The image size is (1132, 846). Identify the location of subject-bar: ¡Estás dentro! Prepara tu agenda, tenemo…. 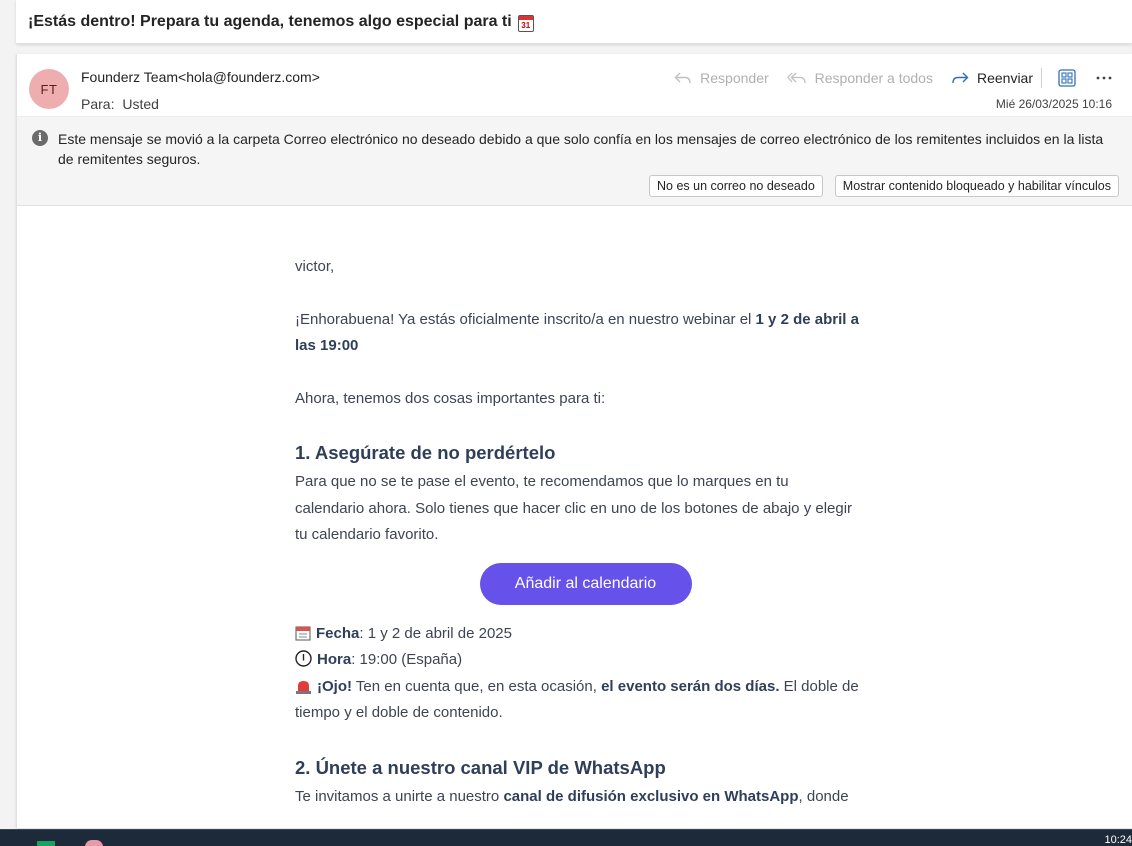
(574, 22).